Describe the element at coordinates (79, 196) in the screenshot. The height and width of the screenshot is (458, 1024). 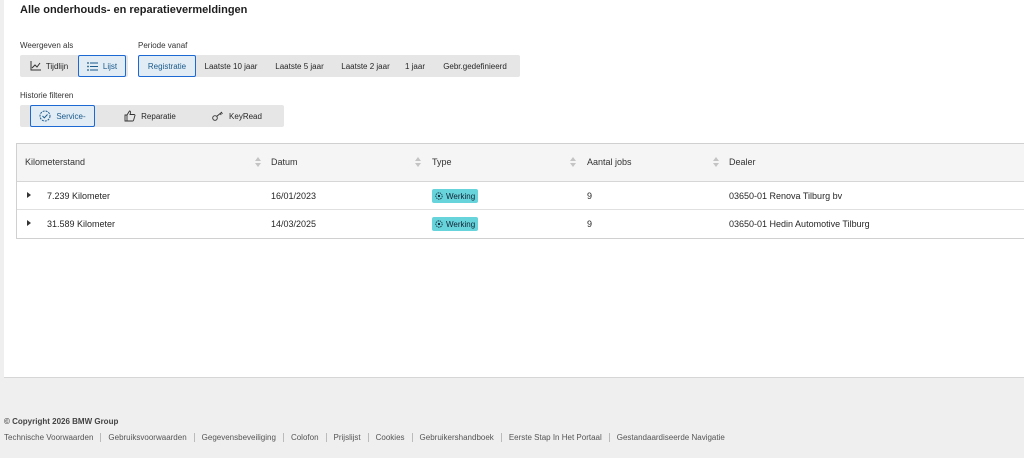
I see `cell-kilometerstand: 7.239 Kilometer` at that location.